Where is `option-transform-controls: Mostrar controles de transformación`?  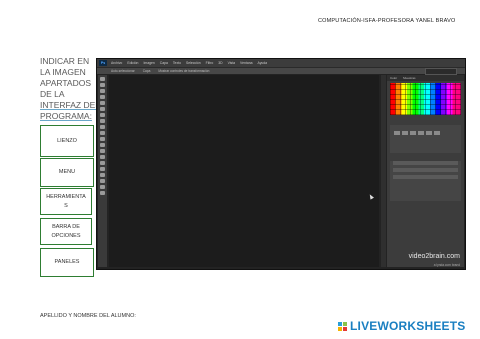 option-transform-controls: Mostrar controles de transformación is located at coordinates (184, 71).